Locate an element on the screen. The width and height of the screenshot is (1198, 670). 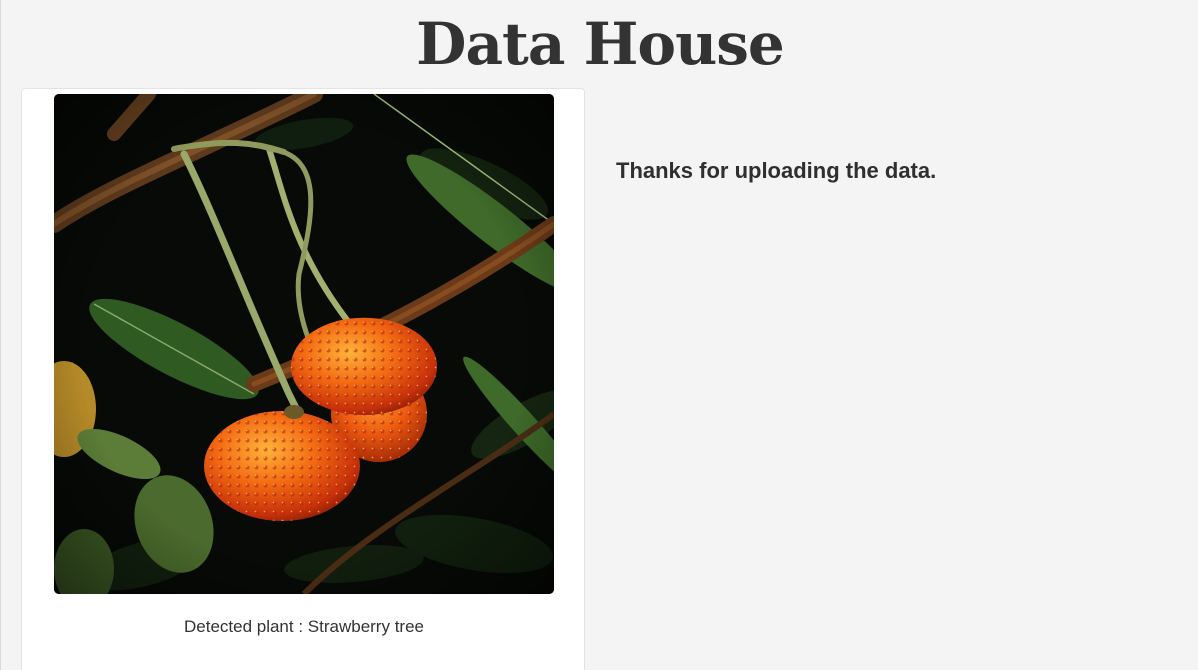
detected-plant-caption: Detected plant : Strawberry tree is located at coordinates (303, 626).